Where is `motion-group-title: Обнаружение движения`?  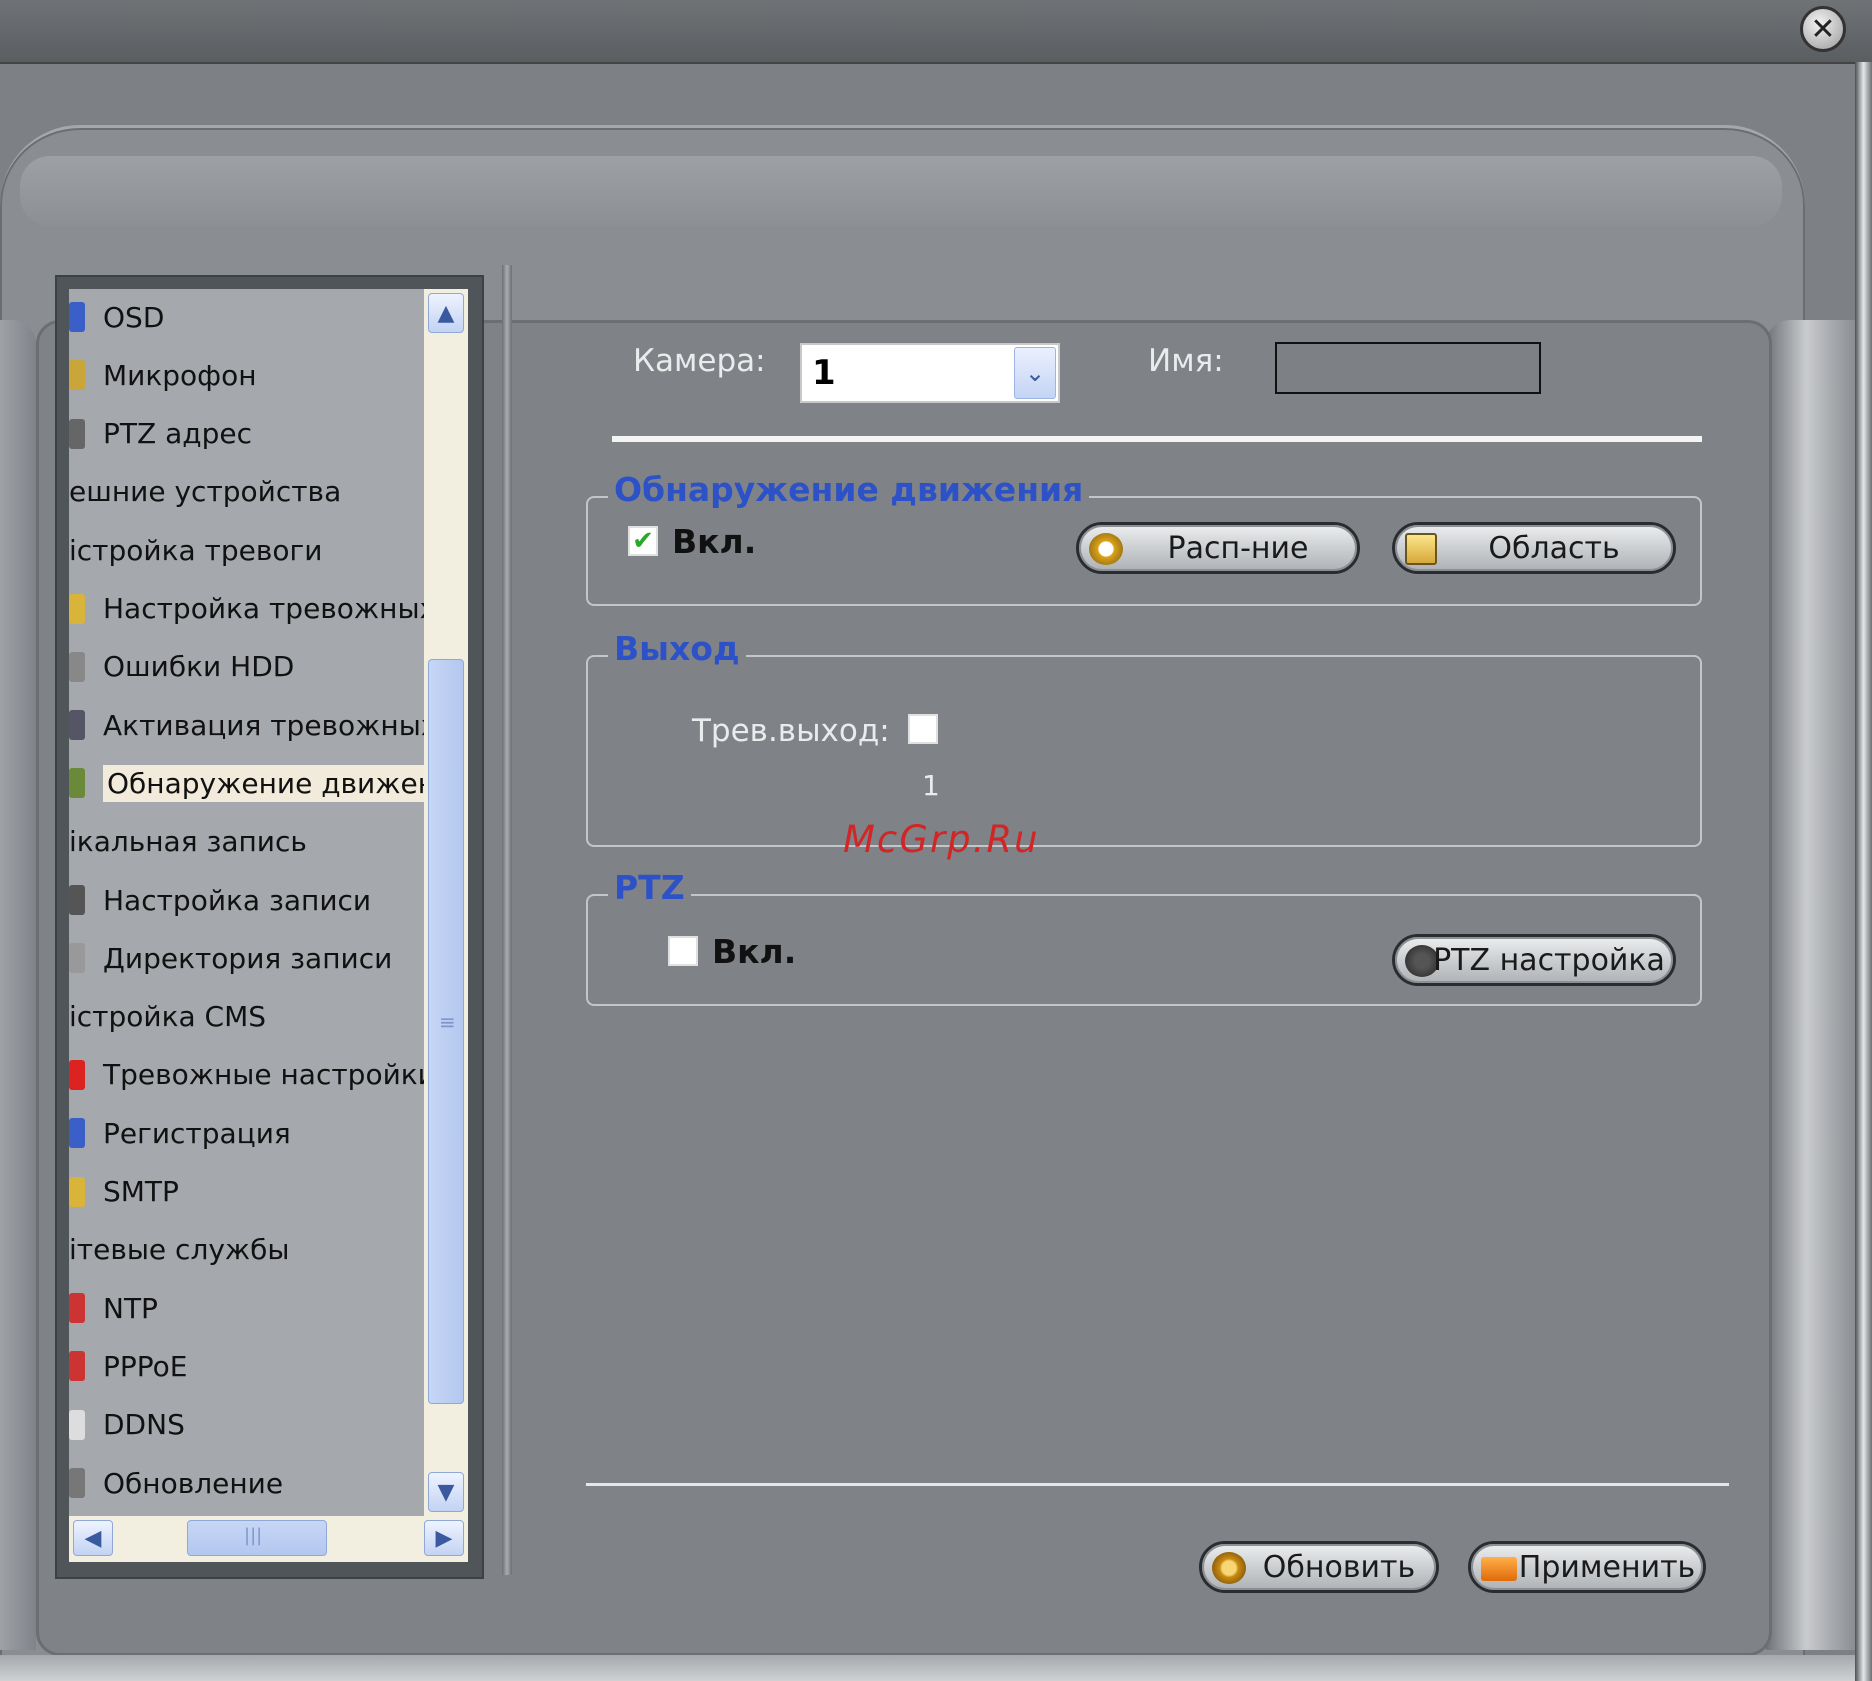 motion-group-title: Обнаружение движения is located at coordinates (849, 489).